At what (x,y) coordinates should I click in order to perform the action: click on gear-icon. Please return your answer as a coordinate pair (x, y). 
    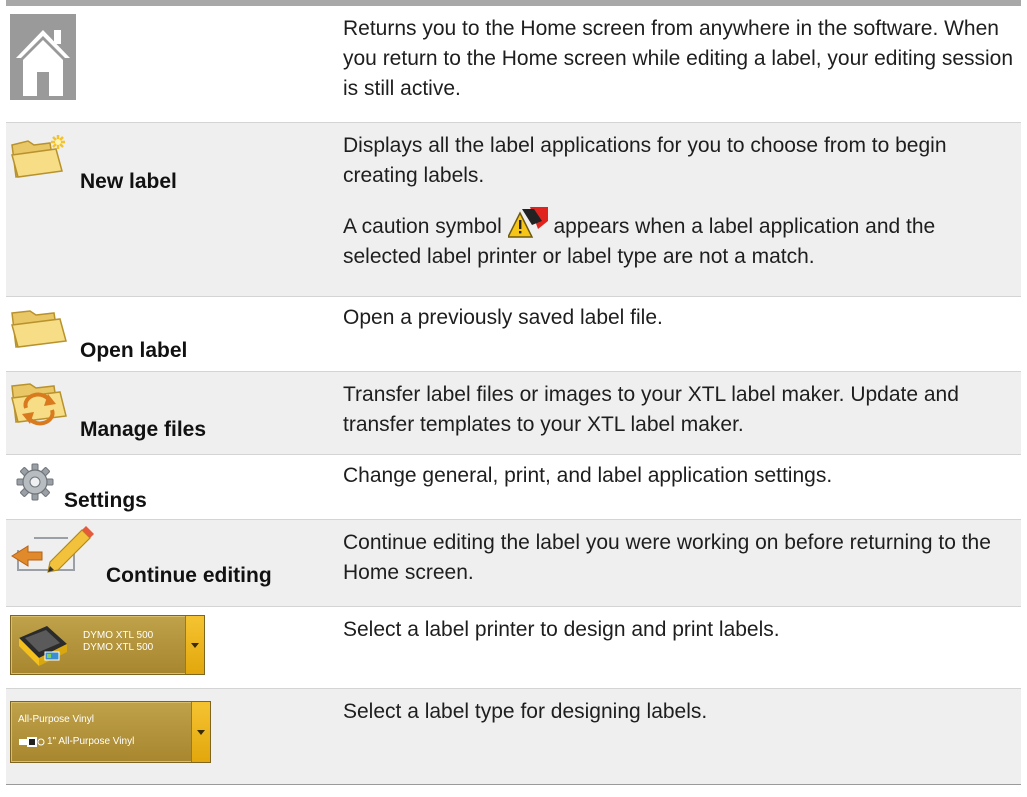
    Looking at the image, I should click on (35, 482).